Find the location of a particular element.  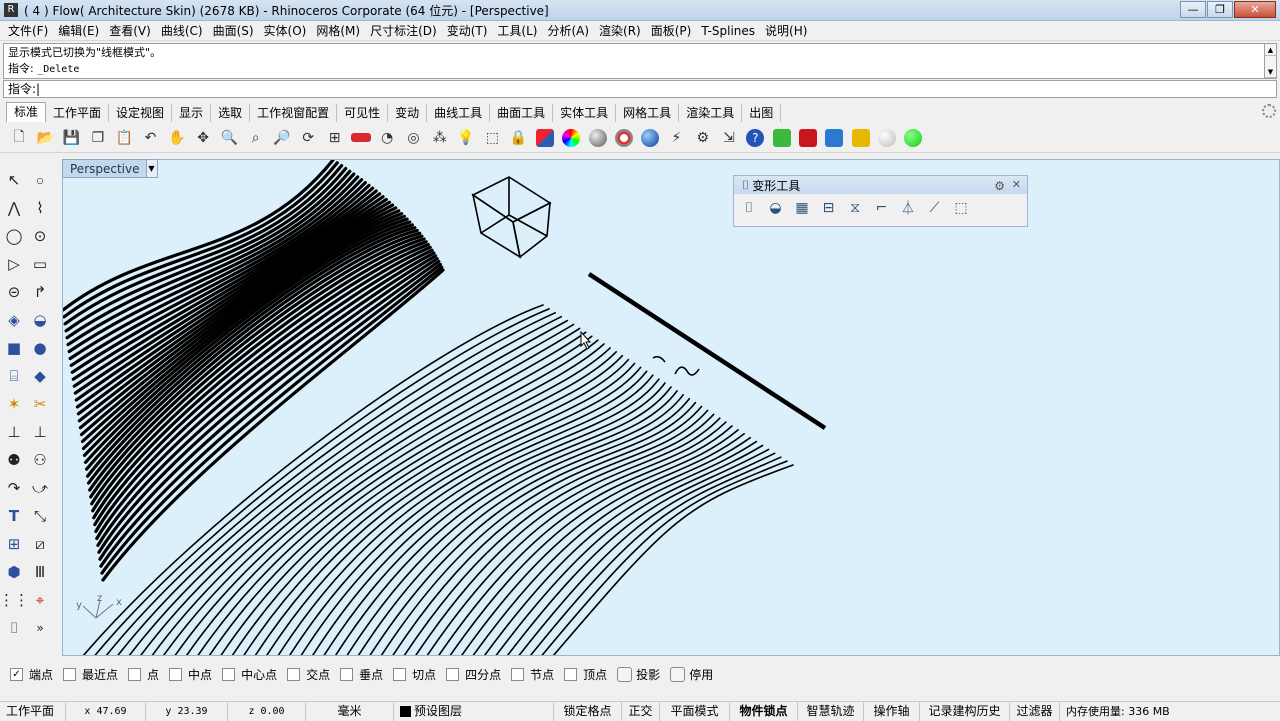

block-icon: ⬢ is located at coordinates (14, 572).